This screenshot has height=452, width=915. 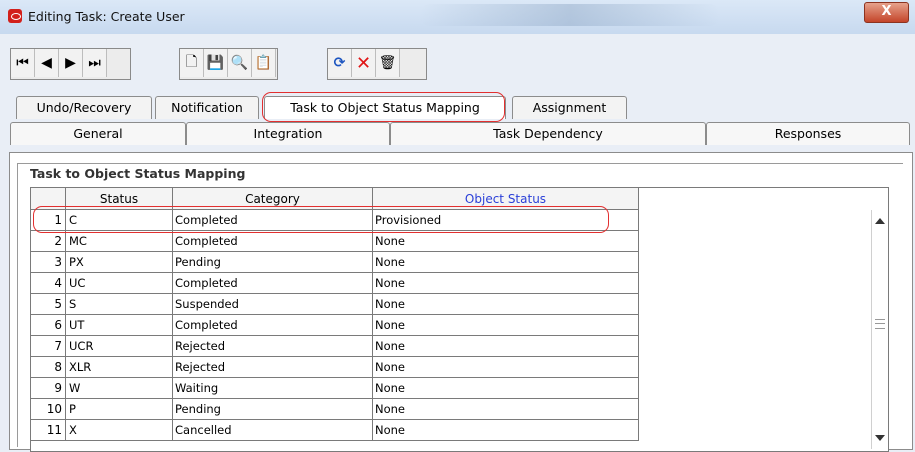 I want to click on table-row: 2 MC Completed None, so click(x=335, y=241).